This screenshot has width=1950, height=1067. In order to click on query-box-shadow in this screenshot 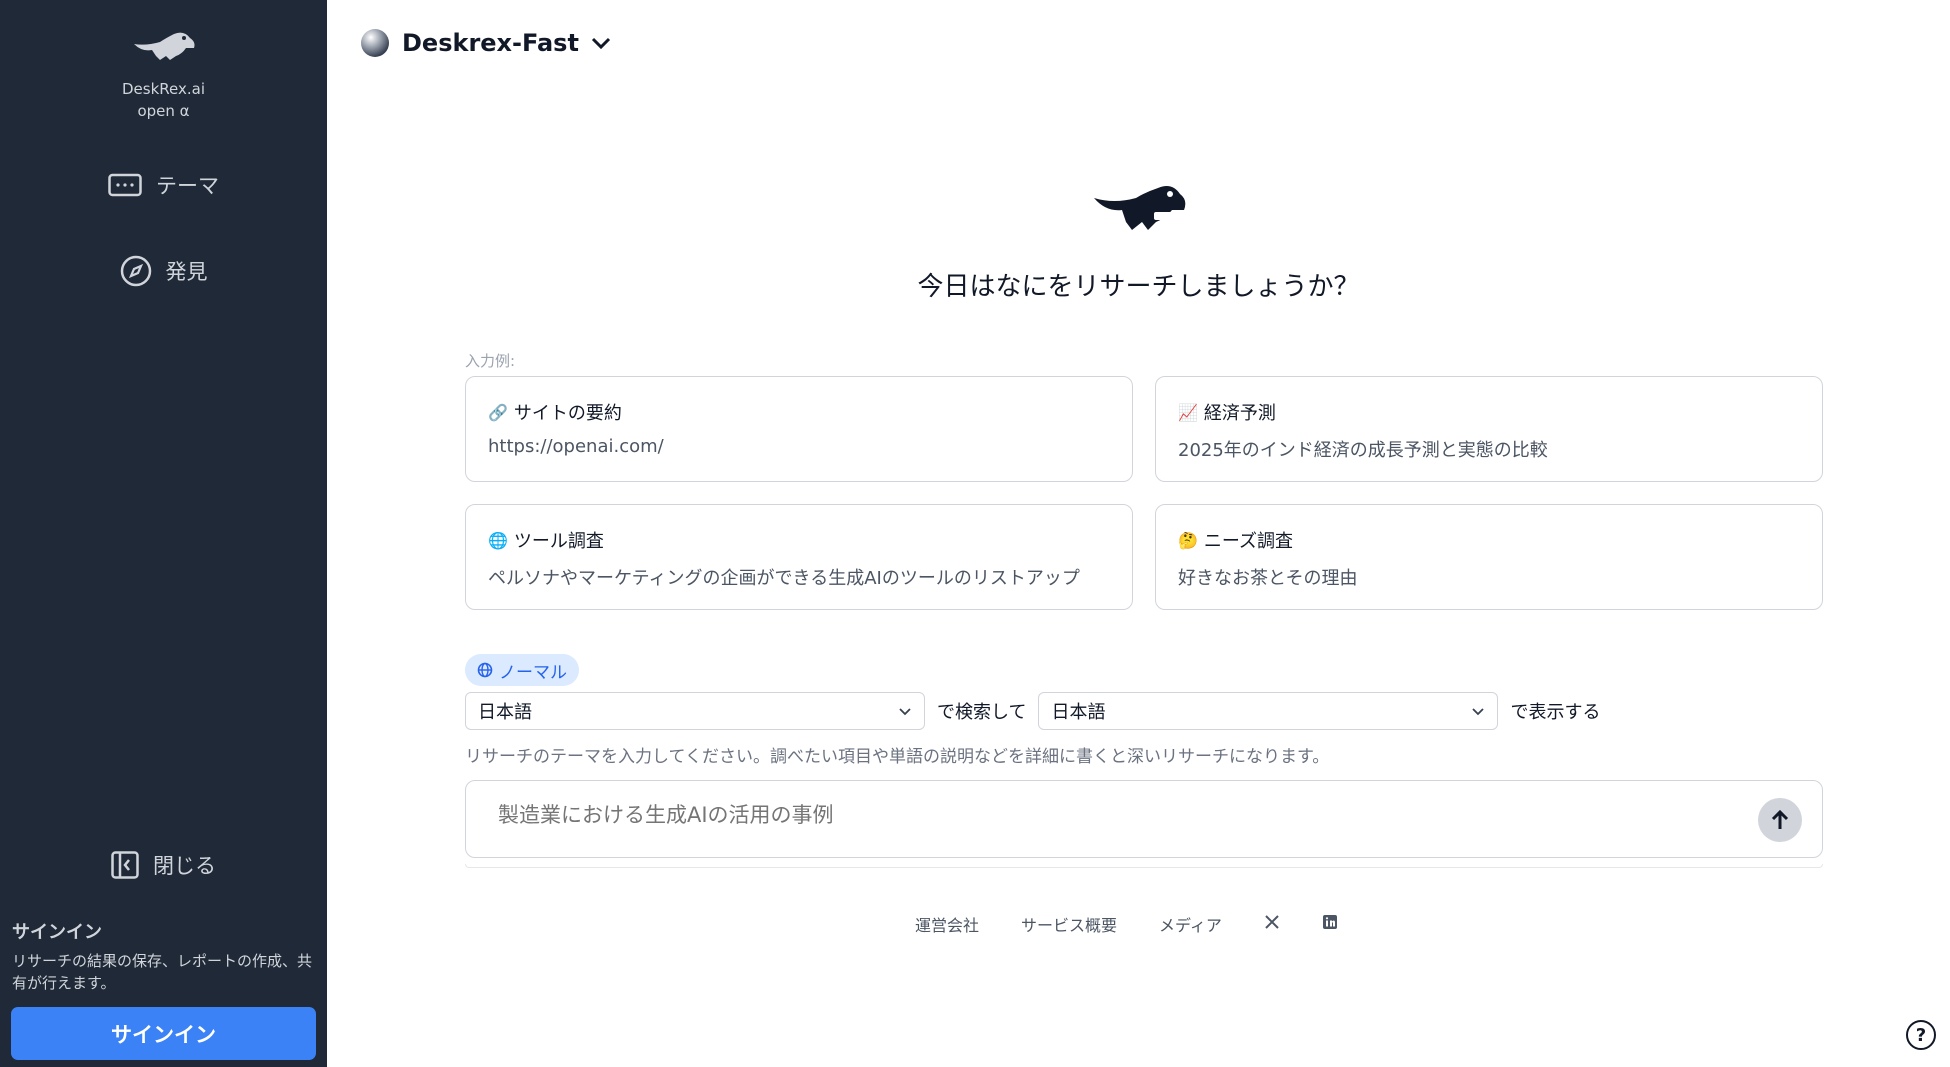, I will do `click(1144, 866)`.